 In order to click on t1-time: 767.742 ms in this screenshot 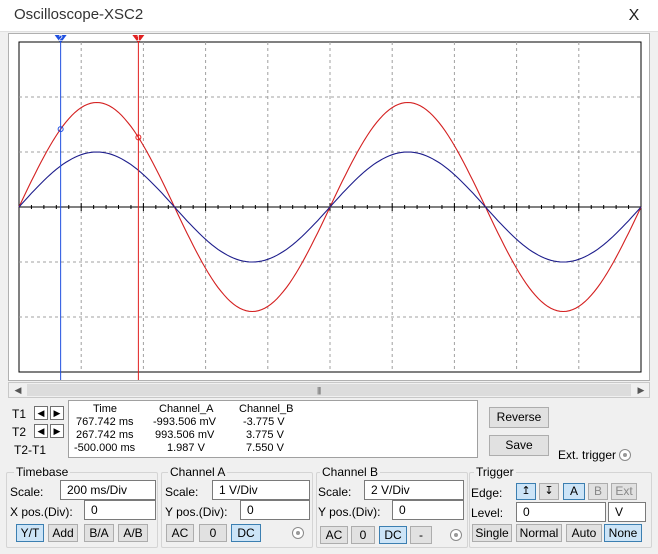, I will do `click(105, 422)`.